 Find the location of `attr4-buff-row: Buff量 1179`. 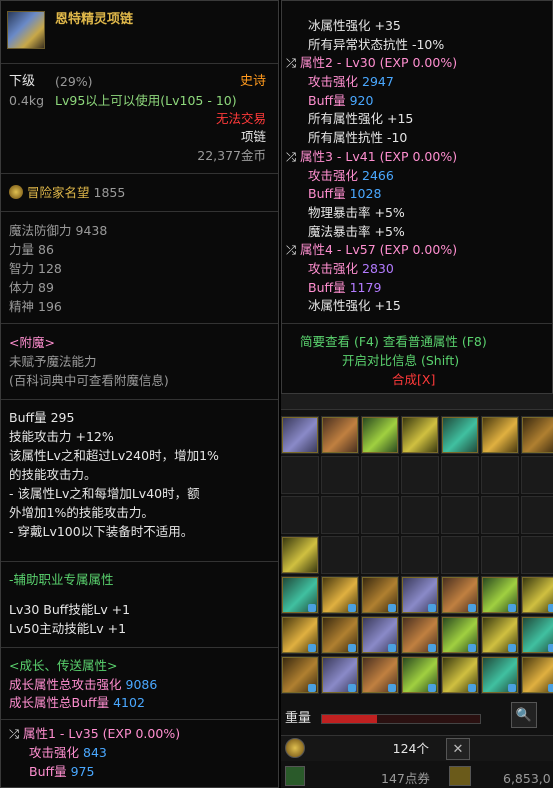

attr4-buff-row: Buff量 1179 is located at coordinates (345, 287).